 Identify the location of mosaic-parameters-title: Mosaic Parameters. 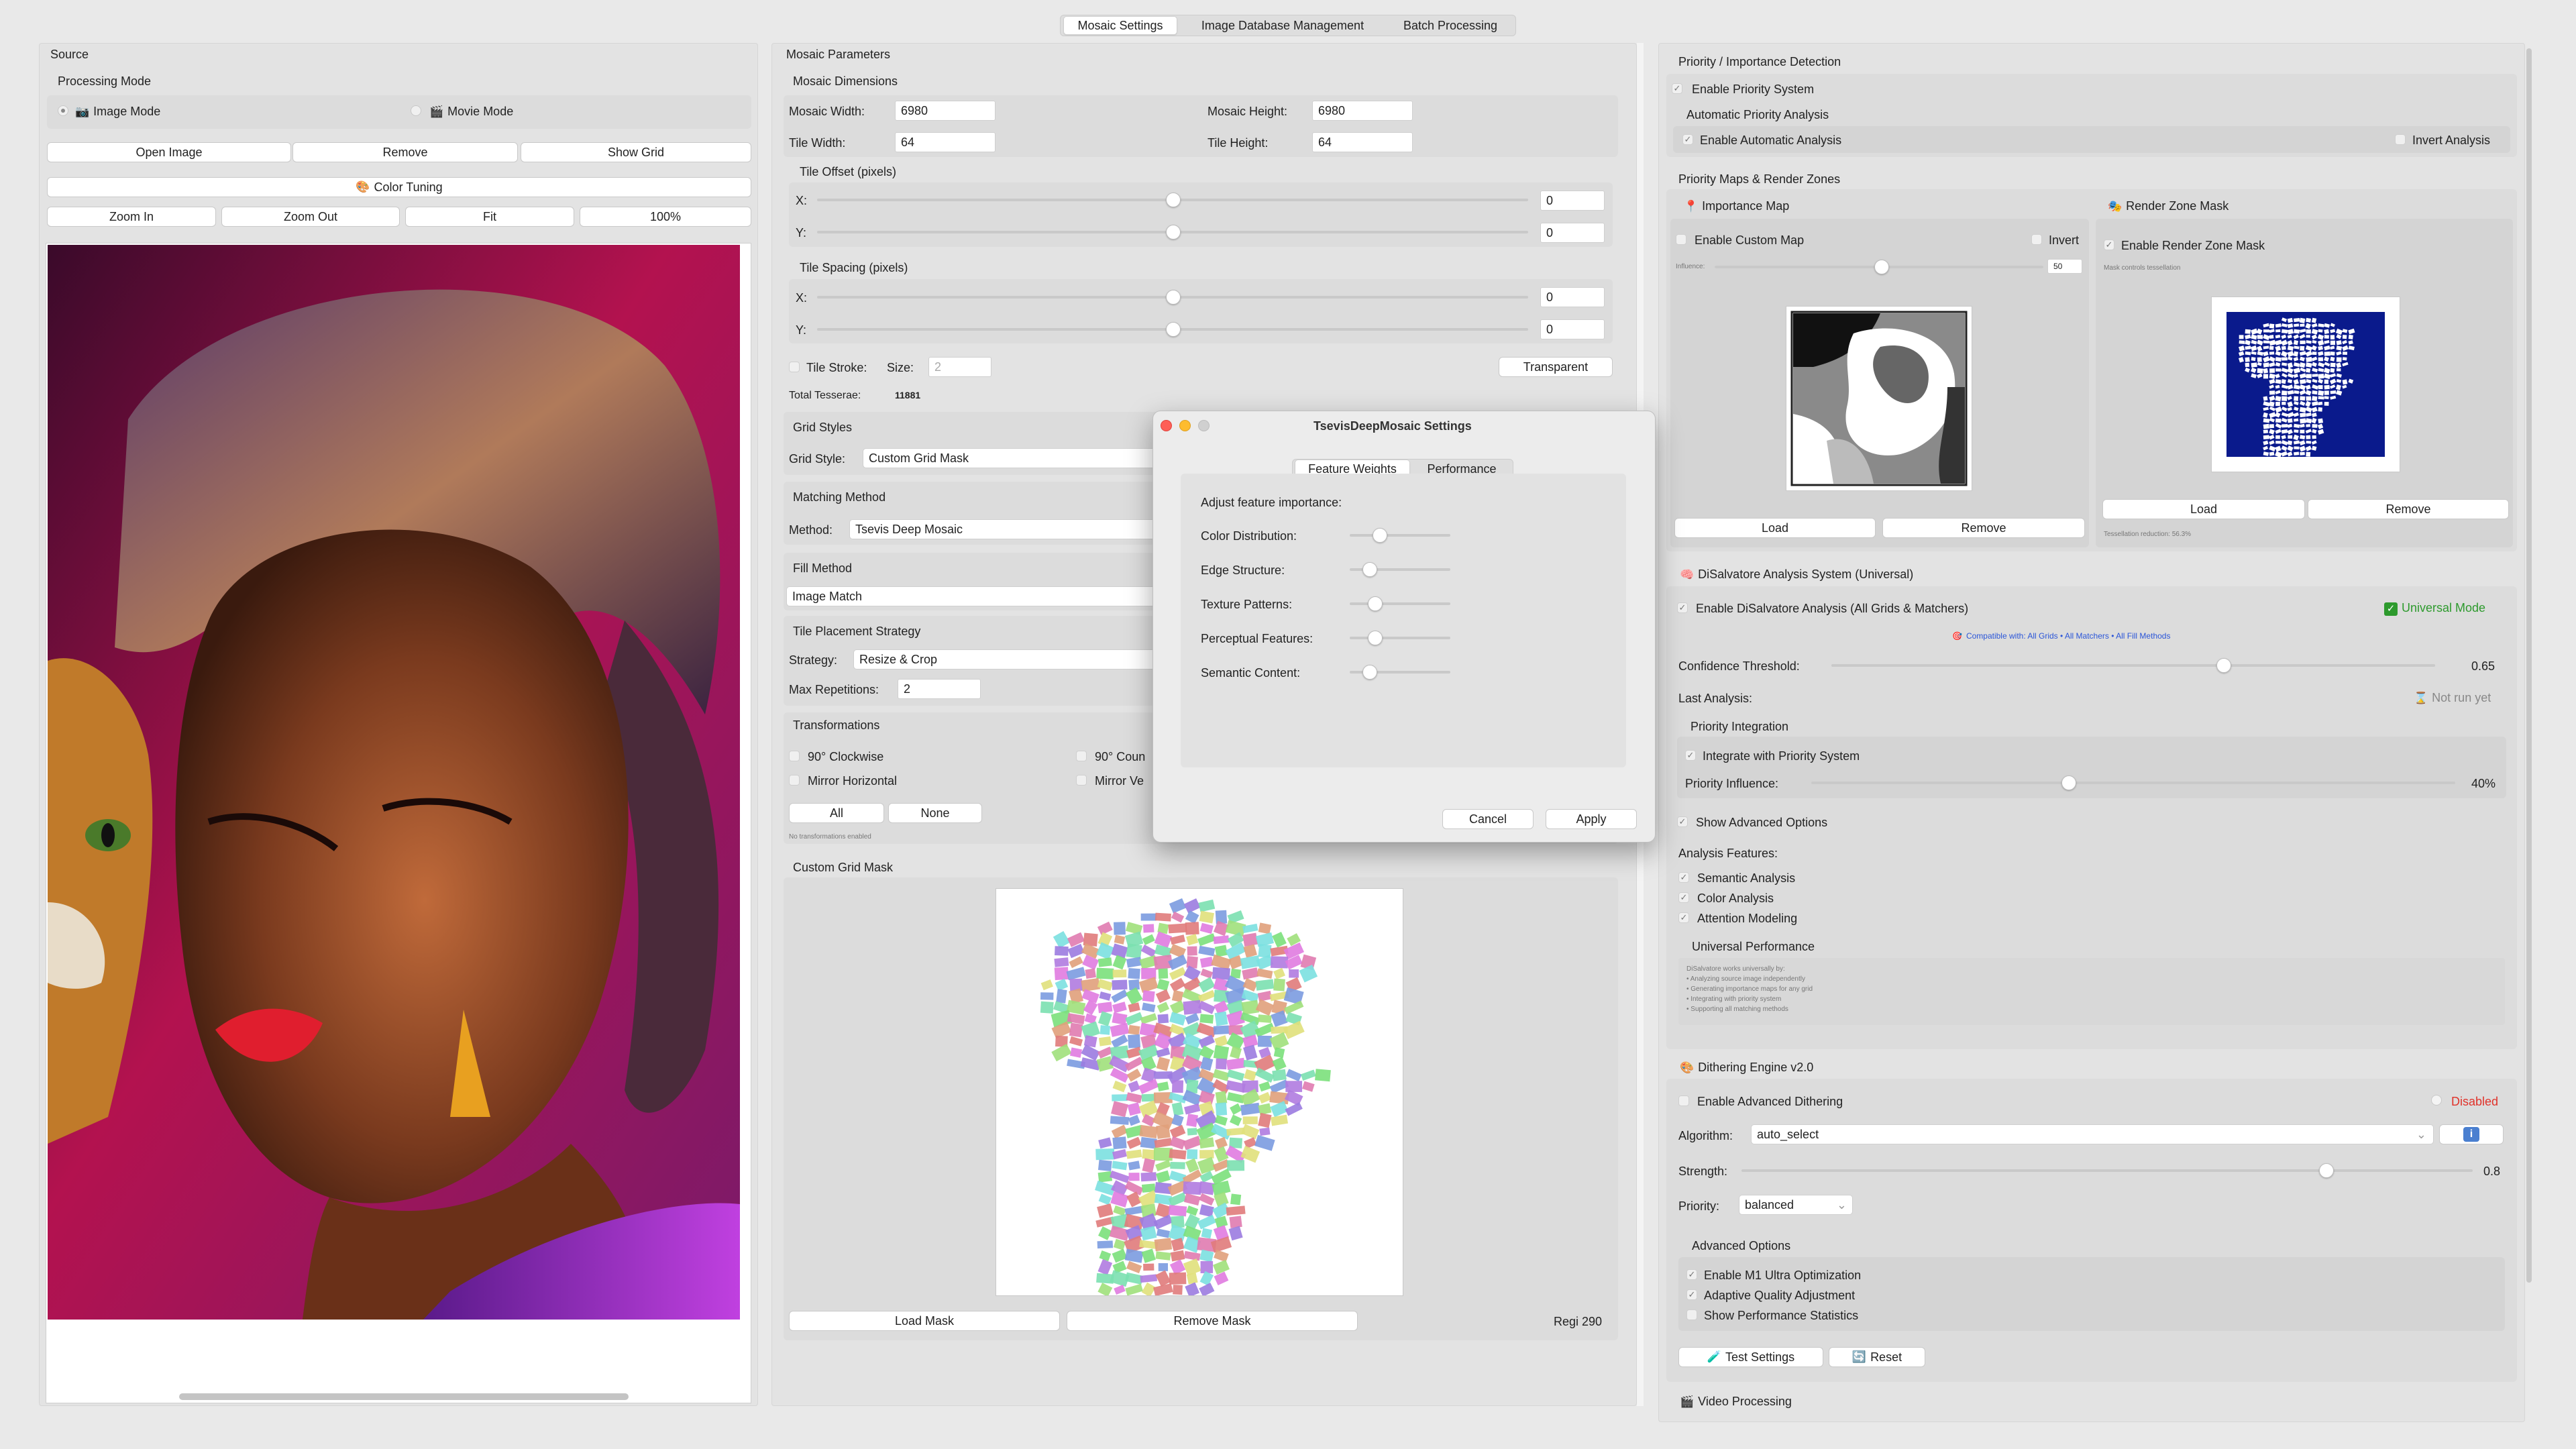
(838, 54).